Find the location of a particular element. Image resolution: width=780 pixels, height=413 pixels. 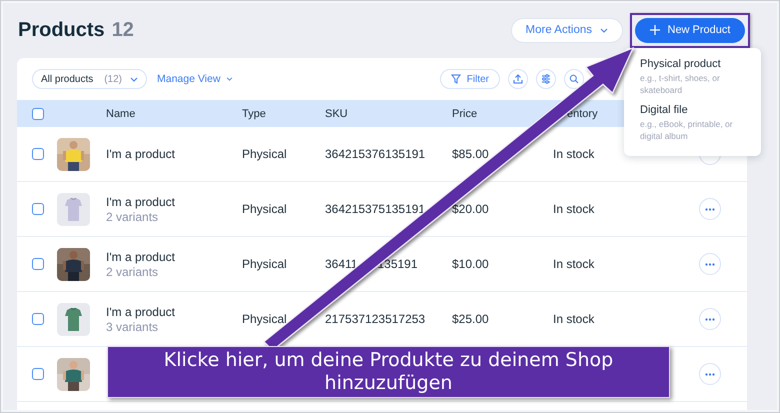

more-actions-button: More Actions is located at coordinates (566, 30).